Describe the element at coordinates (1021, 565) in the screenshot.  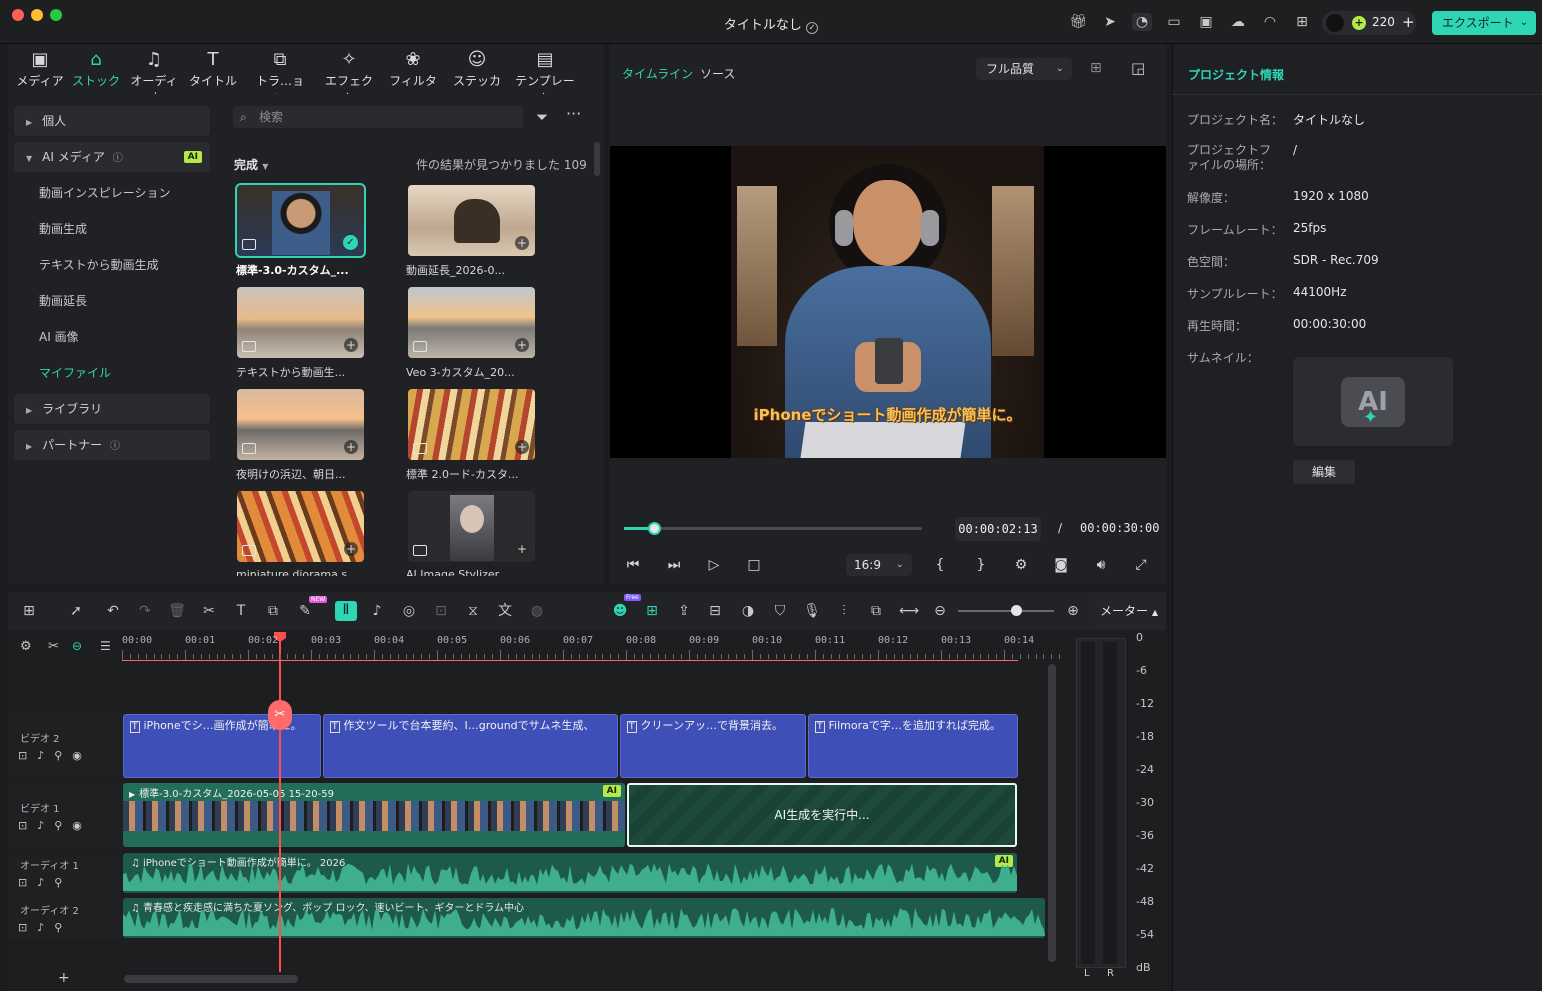
I see `render-settings-icon: ⚙` at that location.